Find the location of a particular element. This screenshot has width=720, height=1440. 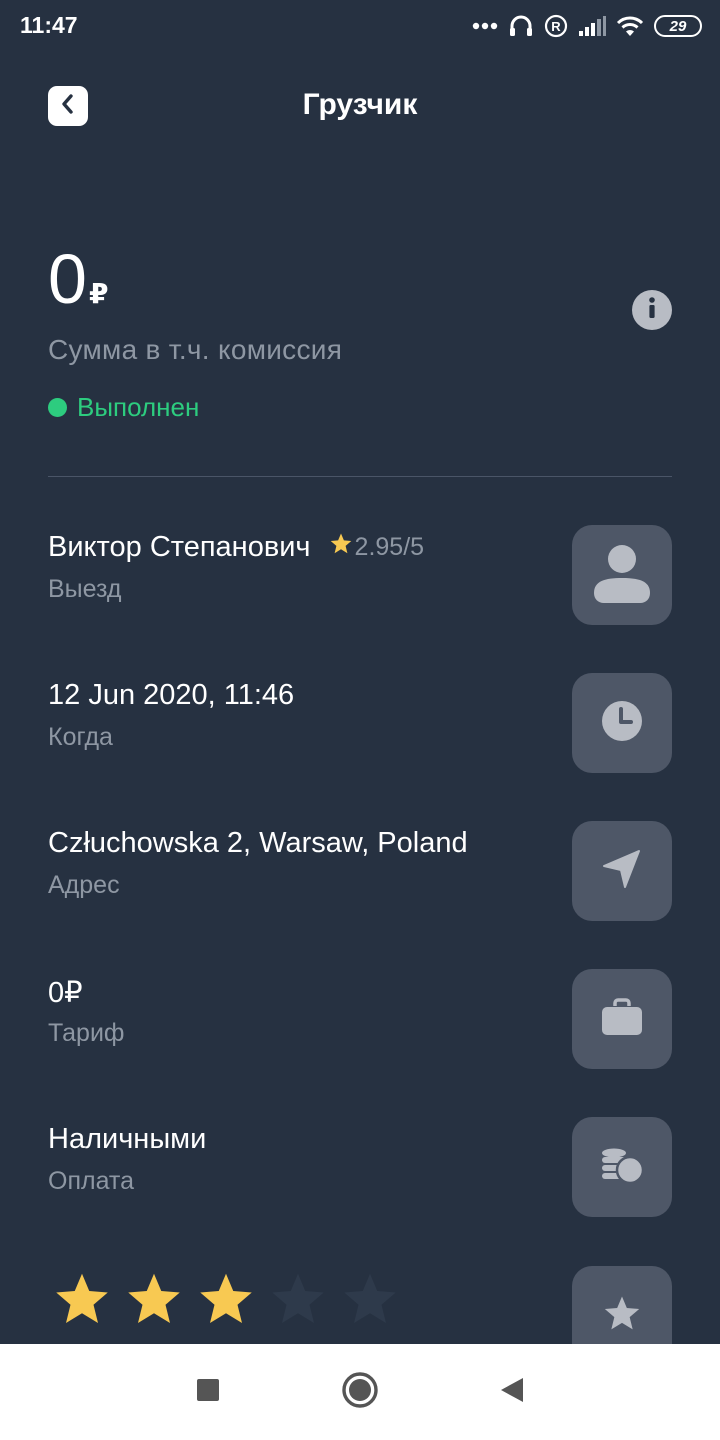

home-button is located at coordinates (360, 1392).